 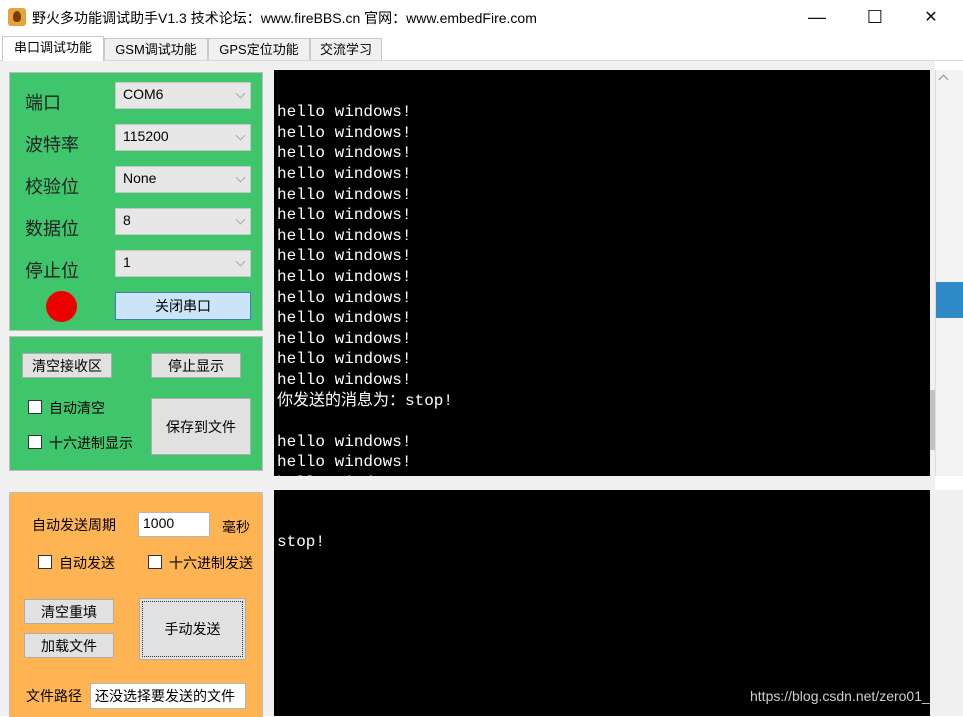 What do you see at coordinates (931, 17) in the screenshot?
I see `close-button: ✕` at bounding box center [931, 17].